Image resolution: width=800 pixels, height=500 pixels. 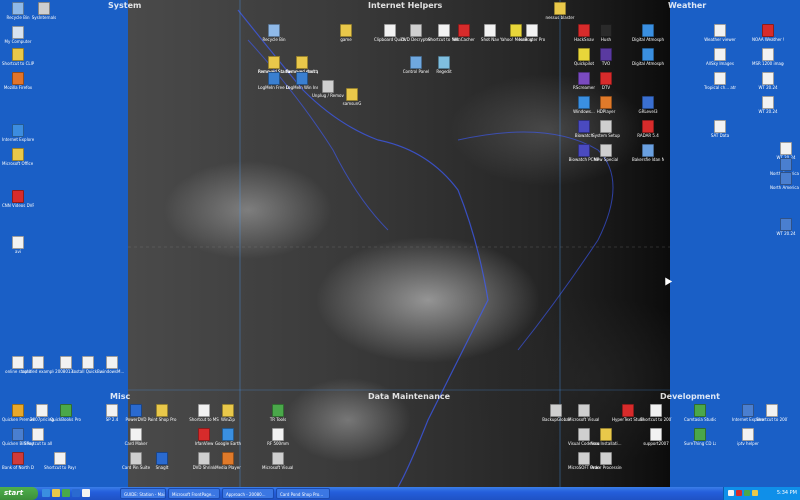 I want to click on icon-my-computer: My Computer, so click(x=18, y=35).